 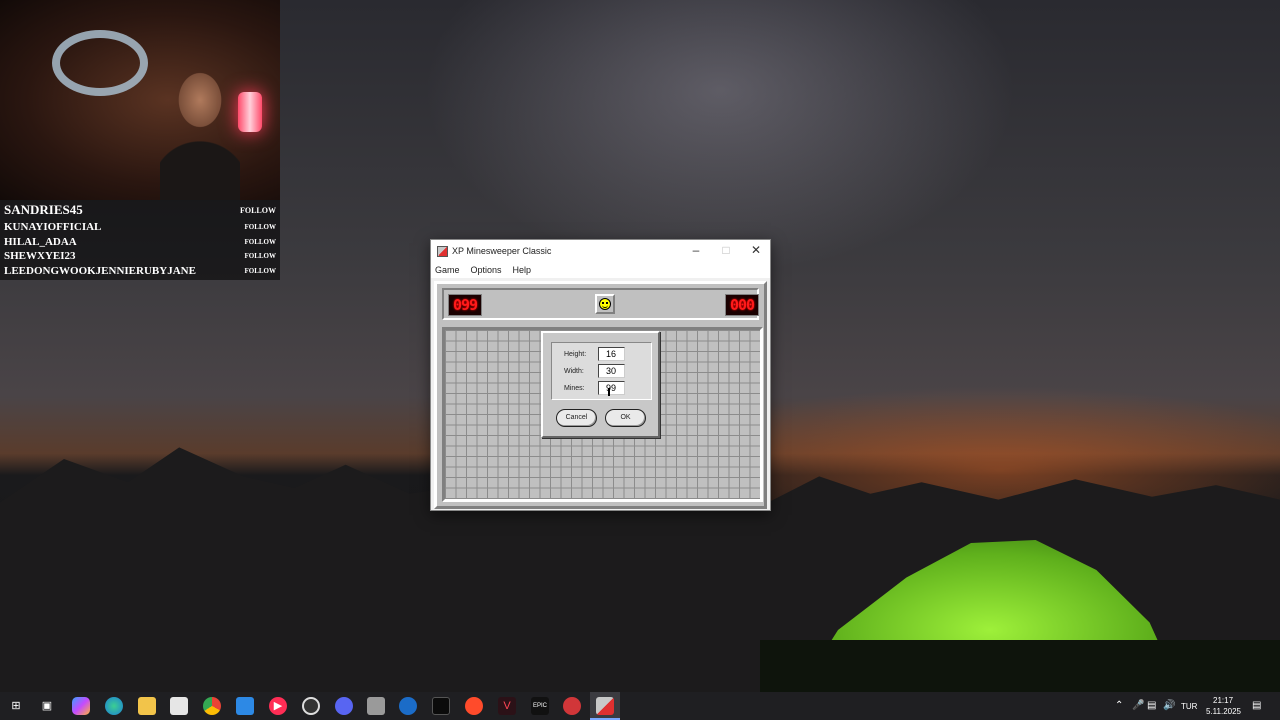 What do you see at coordinates (40, 256) in the screenshot?
I see `follower-name: SHEWXYEI23` at bounding box center [40, 256].